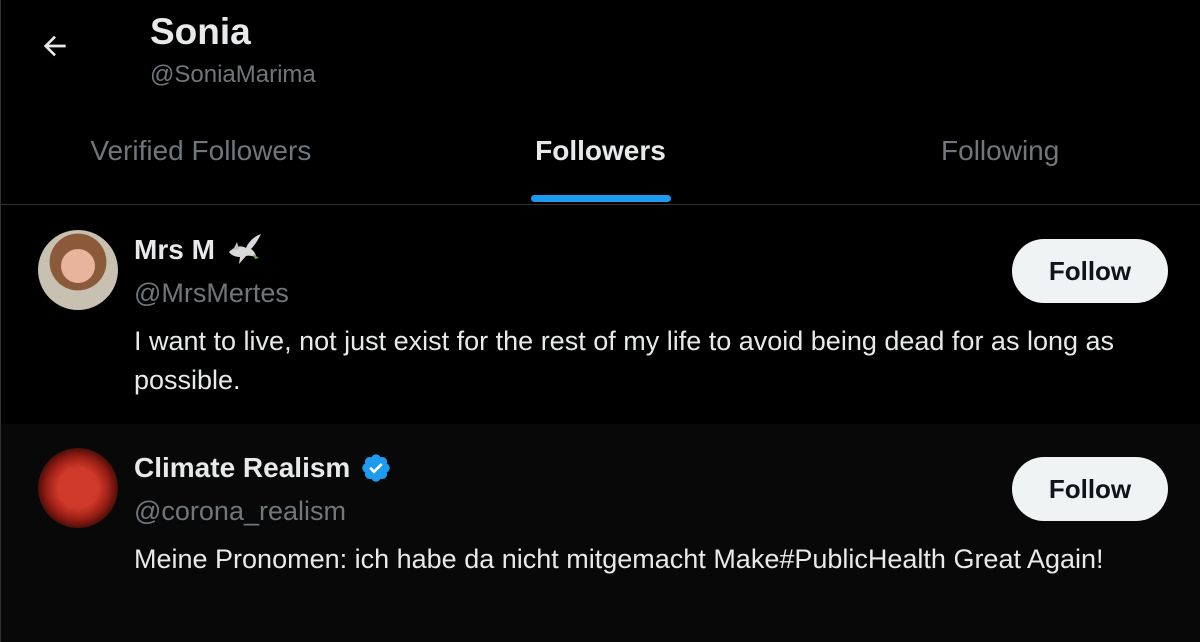 This screenshot has height=642, width=1200. I want to click on username: @corona_realism, so click(240, 511).